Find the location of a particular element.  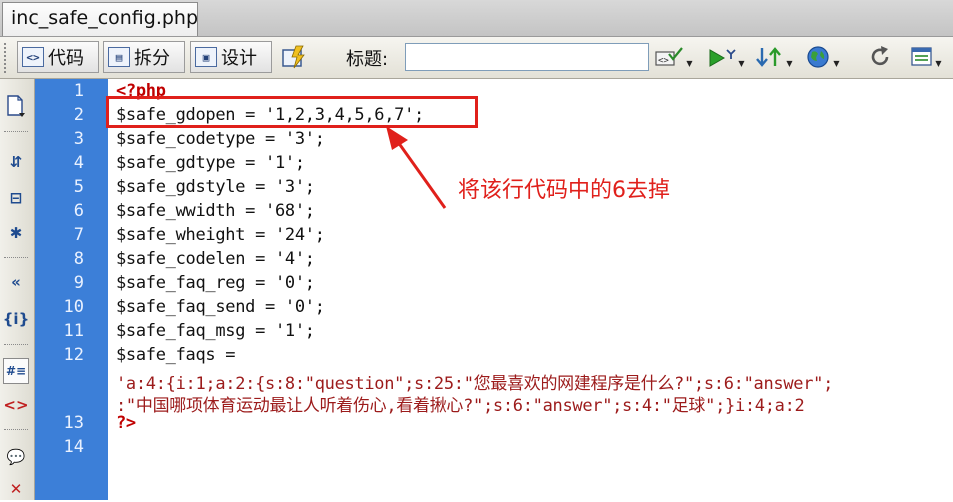

annotation-arrow-icon is located at coordinates (416, 167).